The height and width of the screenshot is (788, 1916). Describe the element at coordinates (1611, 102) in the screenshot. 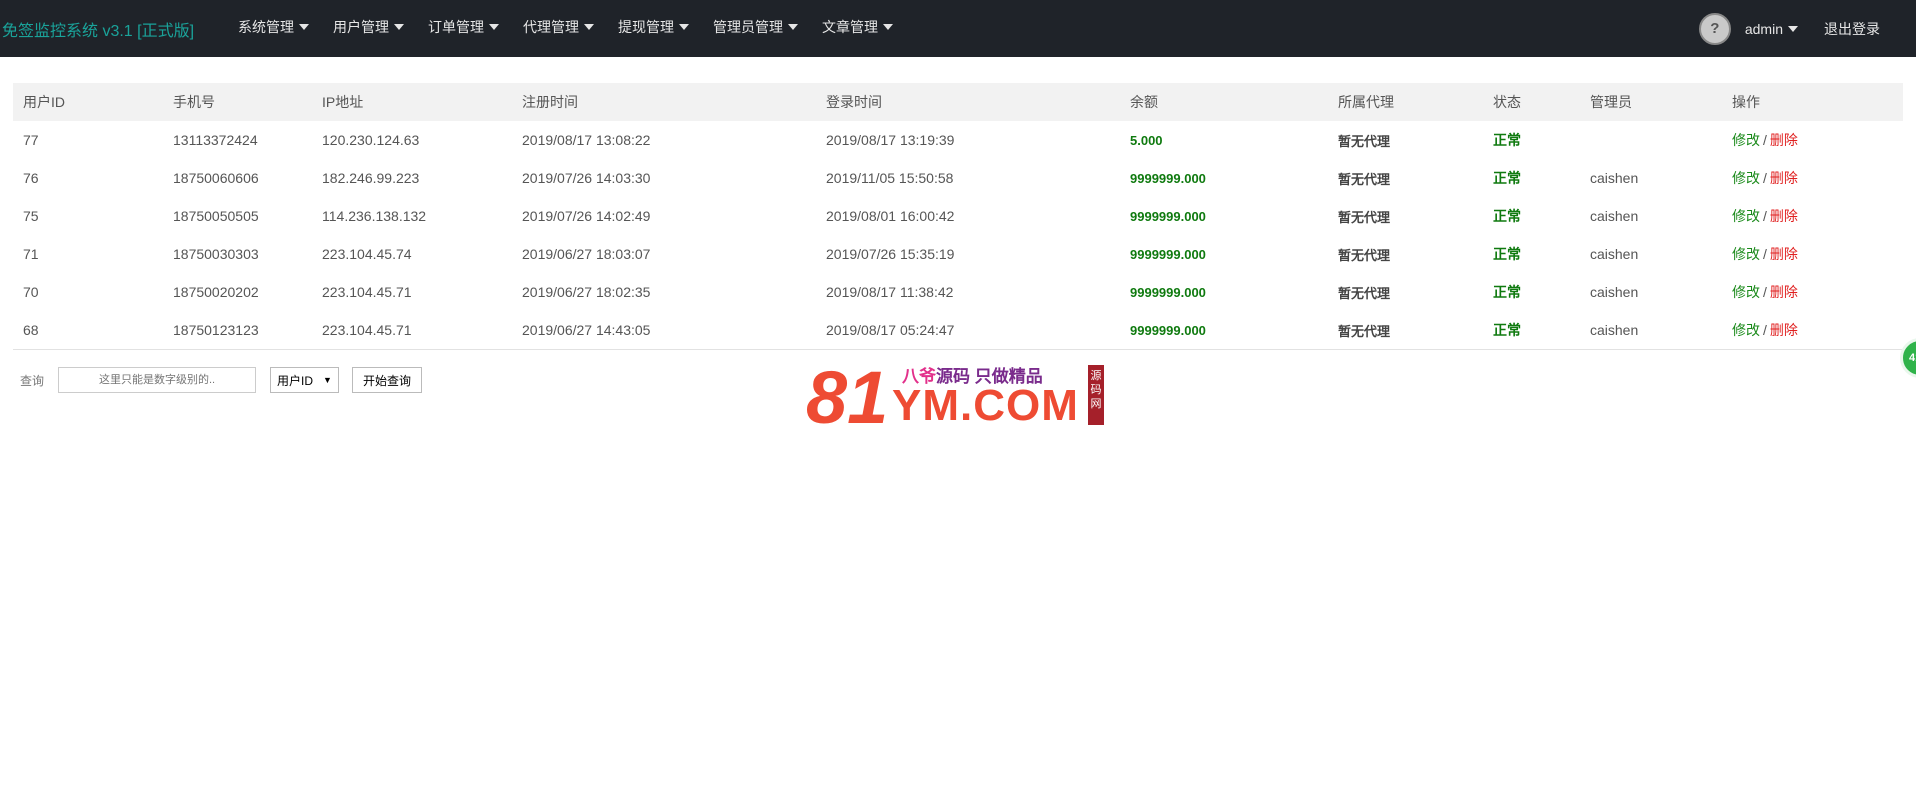

I see `col-header-admin: 管理员` at that location.